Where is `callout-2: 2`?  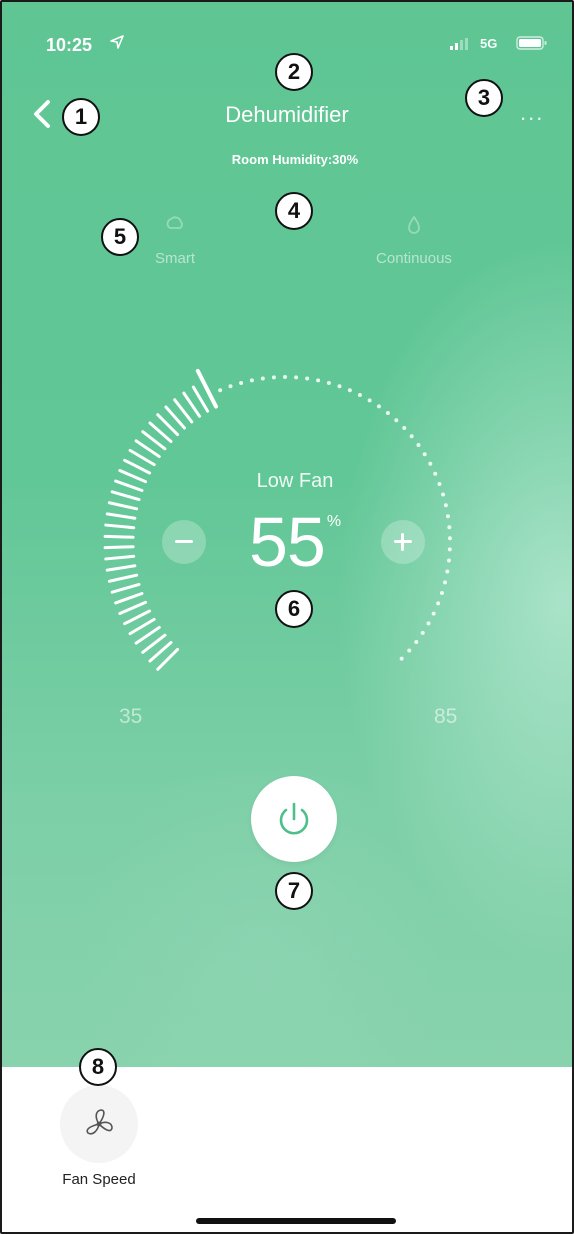
callout-2: 2 is located at coordinates (294, 72).